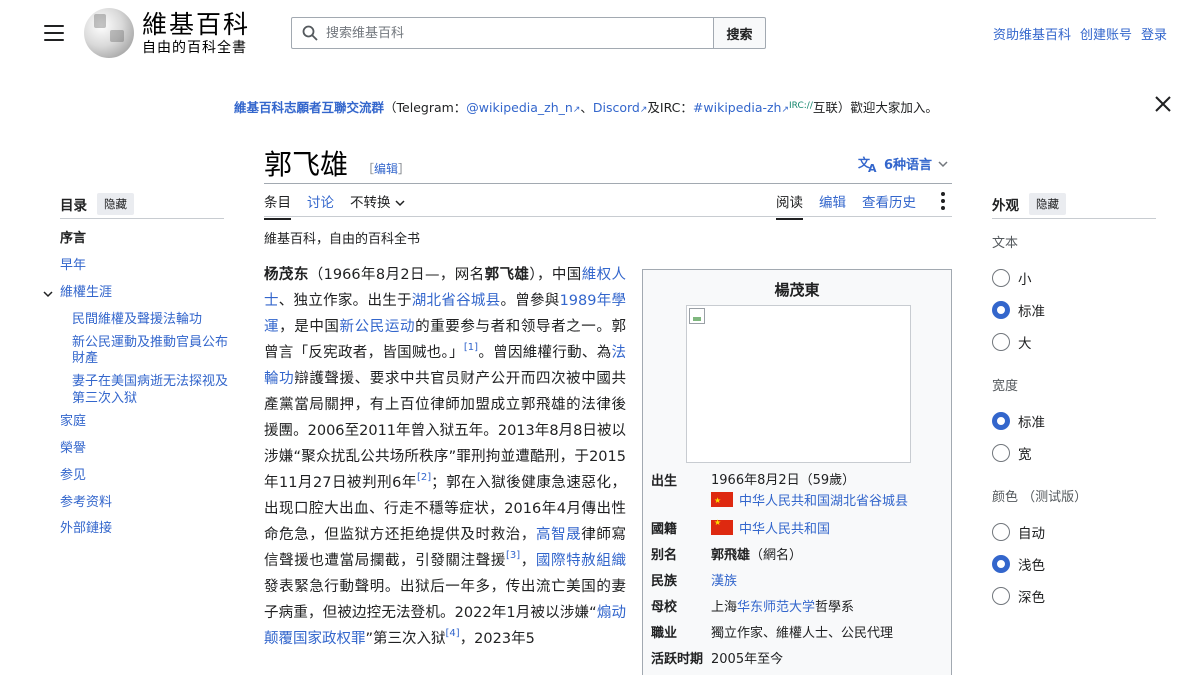 This screenshot has width=1200, height=675. Describe the element at coordinates (724, 581) in the screenshot. I see `ethnicity-link: 漢族` at that location.